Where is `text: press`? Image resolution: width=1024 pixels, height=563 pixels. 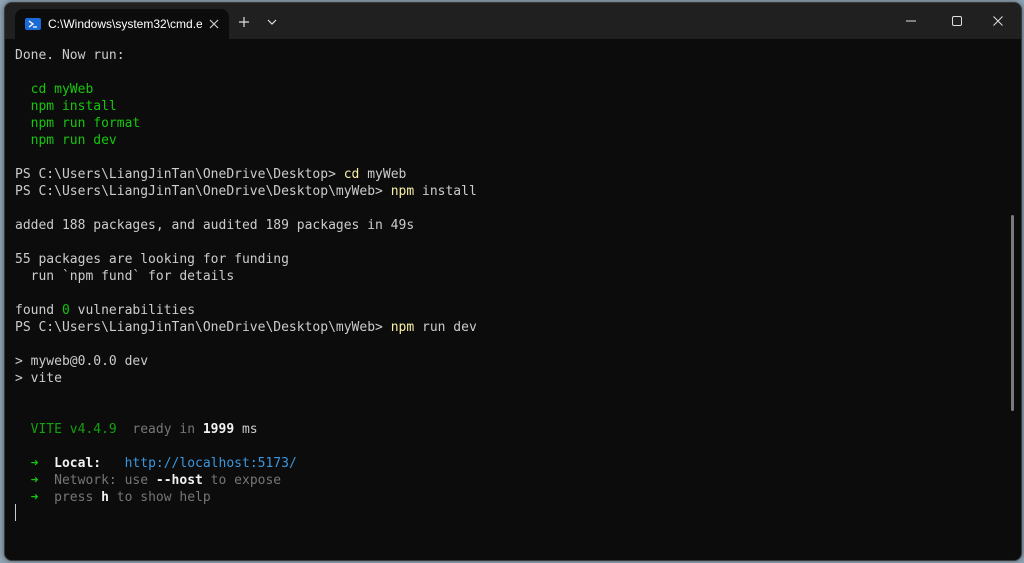 text: press is located at coordinates (70, 497).